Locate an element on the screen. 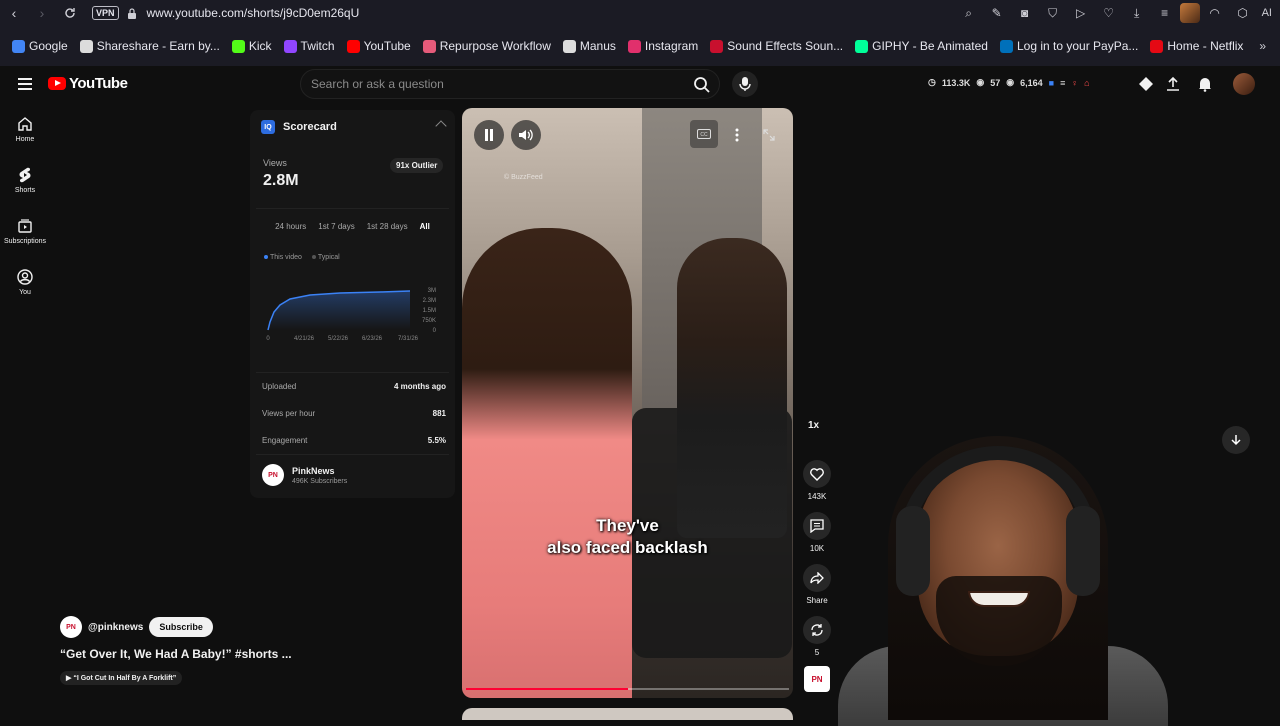 The height and width of the screenshot is (726, 1280). tab-1st-7-days: 1st 7 days is located at coordinates (336, 226).